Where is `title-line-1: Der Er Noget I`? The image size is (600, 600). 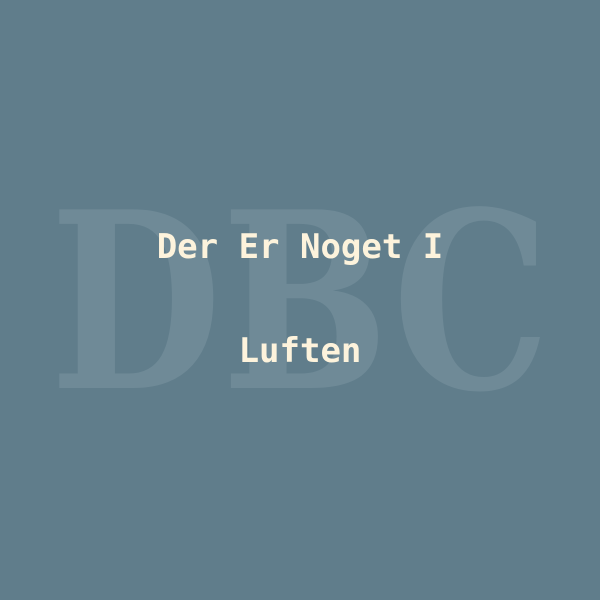 title-line-1: Der Er Noget I is located at coordinates (300, 247).